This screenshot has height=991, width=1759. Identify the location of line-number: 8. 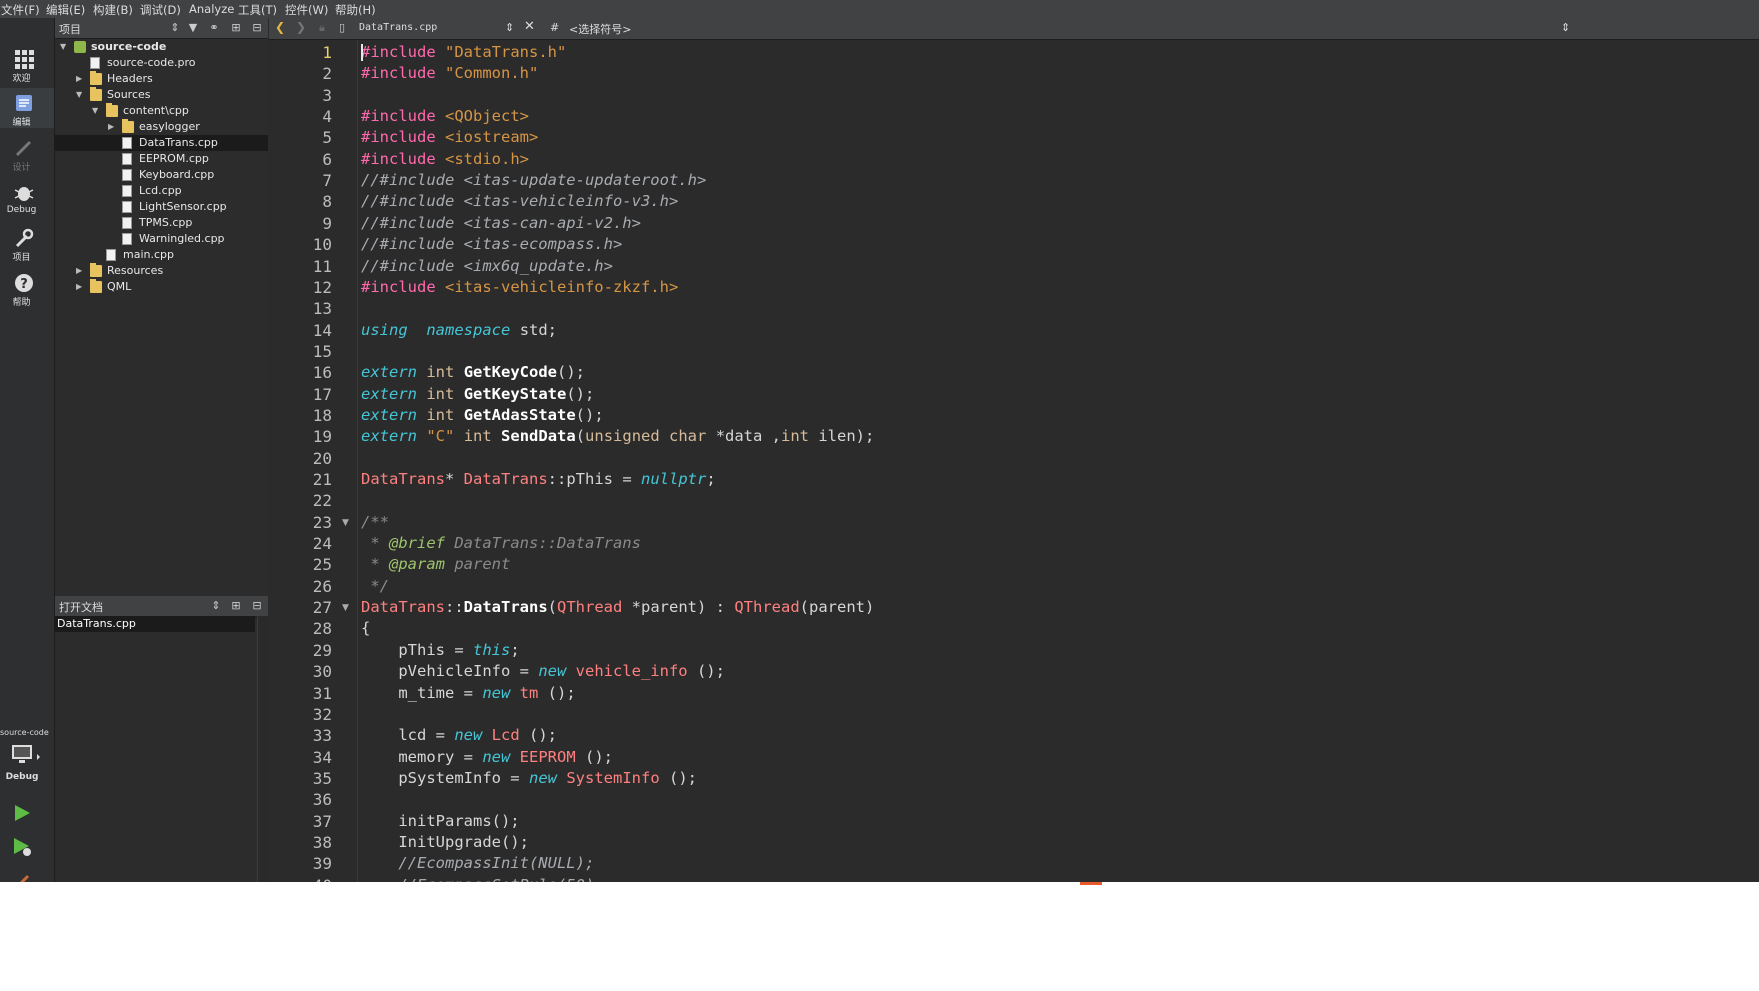
(327, 202).